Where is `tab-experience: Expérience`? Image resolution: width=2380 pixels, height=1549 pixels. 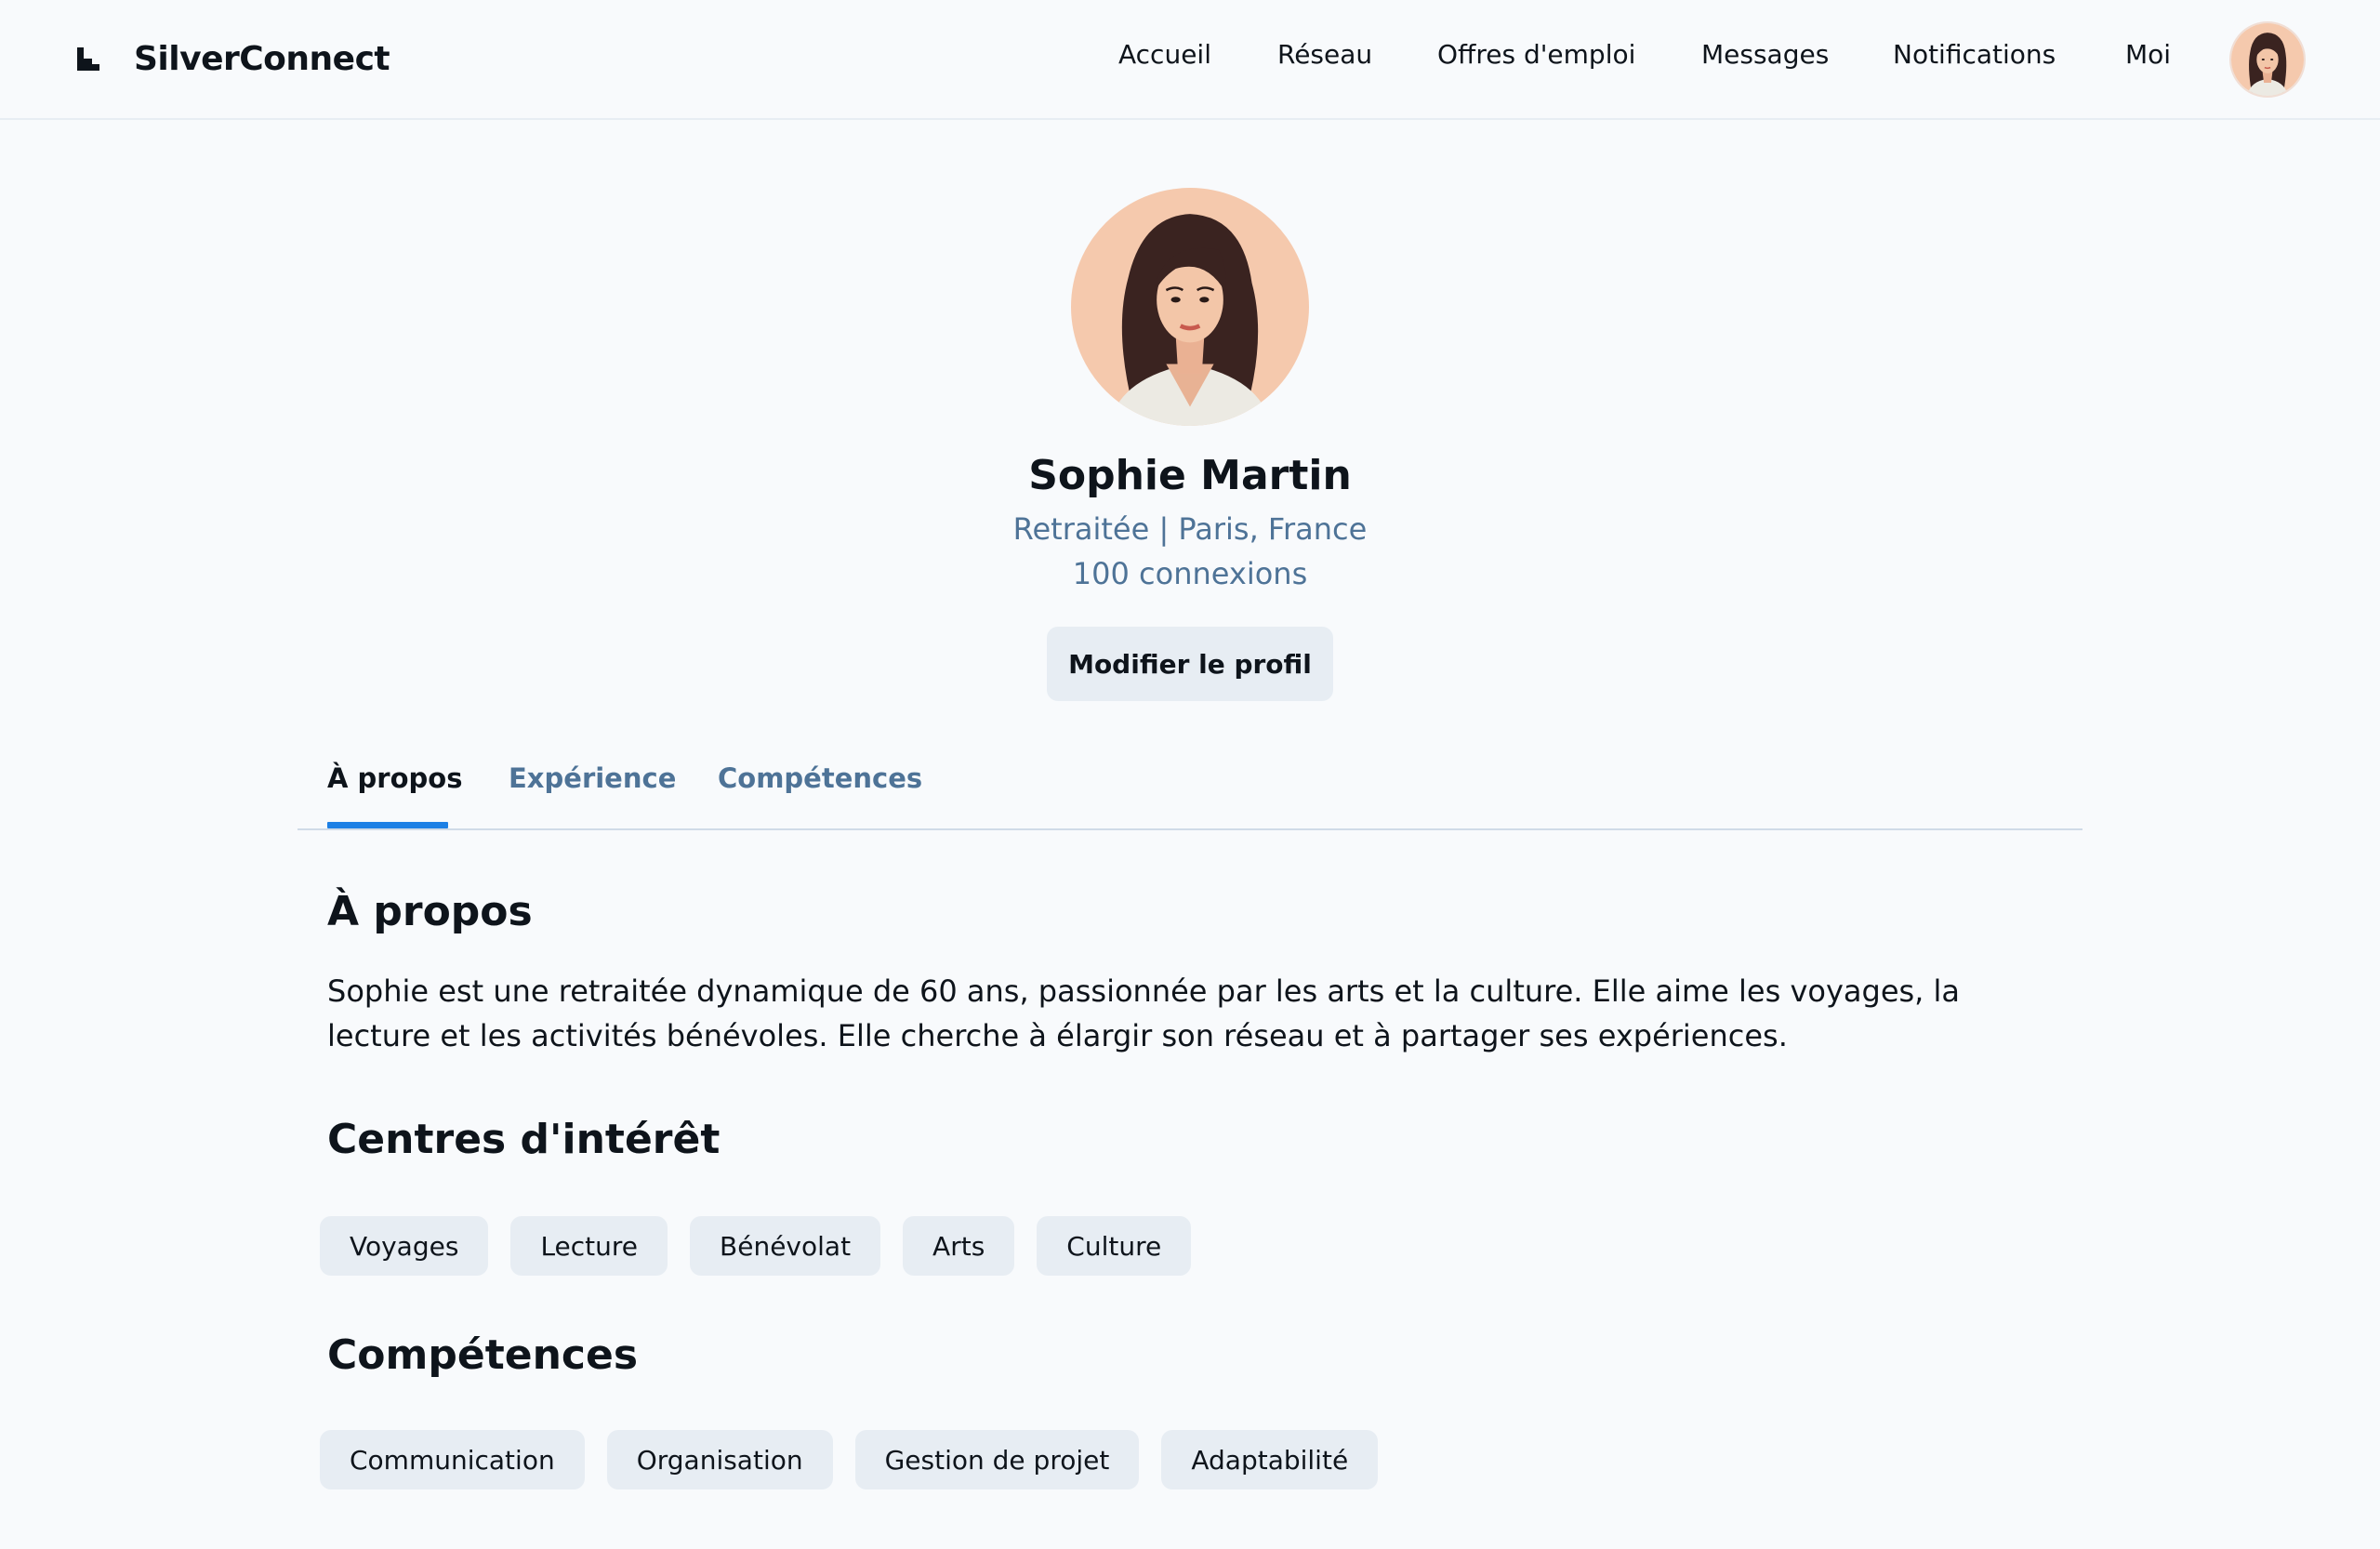 tab-experience: Expérience is located at coordinates (592, 778).